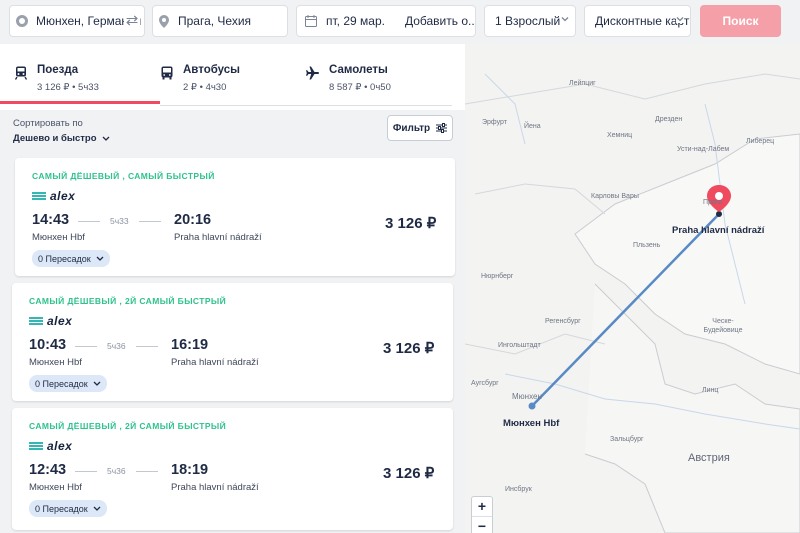 The width and height of the screenshot is (800, 533). What do you see at coordinates (51, 220) in the screenshot?
I see `departure-time: 14:43` at bounding box center [51, 220].